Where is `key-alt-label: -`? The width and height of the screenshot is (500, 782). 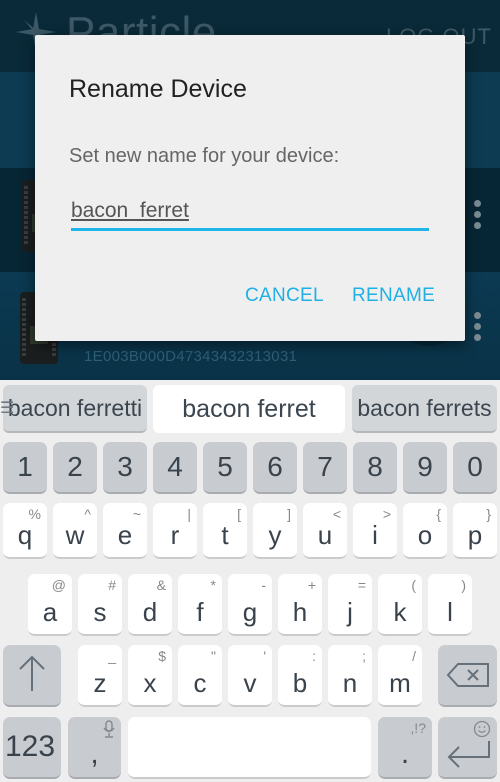 key-alt-label: - is located at coordinates (263, 585).